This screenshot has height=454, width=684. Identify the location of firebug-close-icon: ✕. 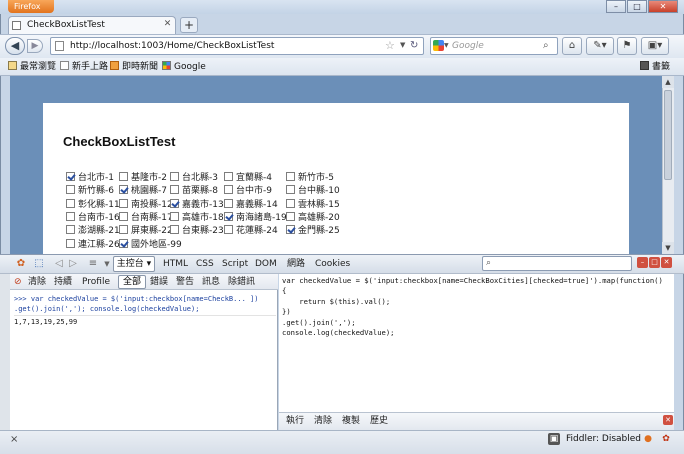
(666, 262).